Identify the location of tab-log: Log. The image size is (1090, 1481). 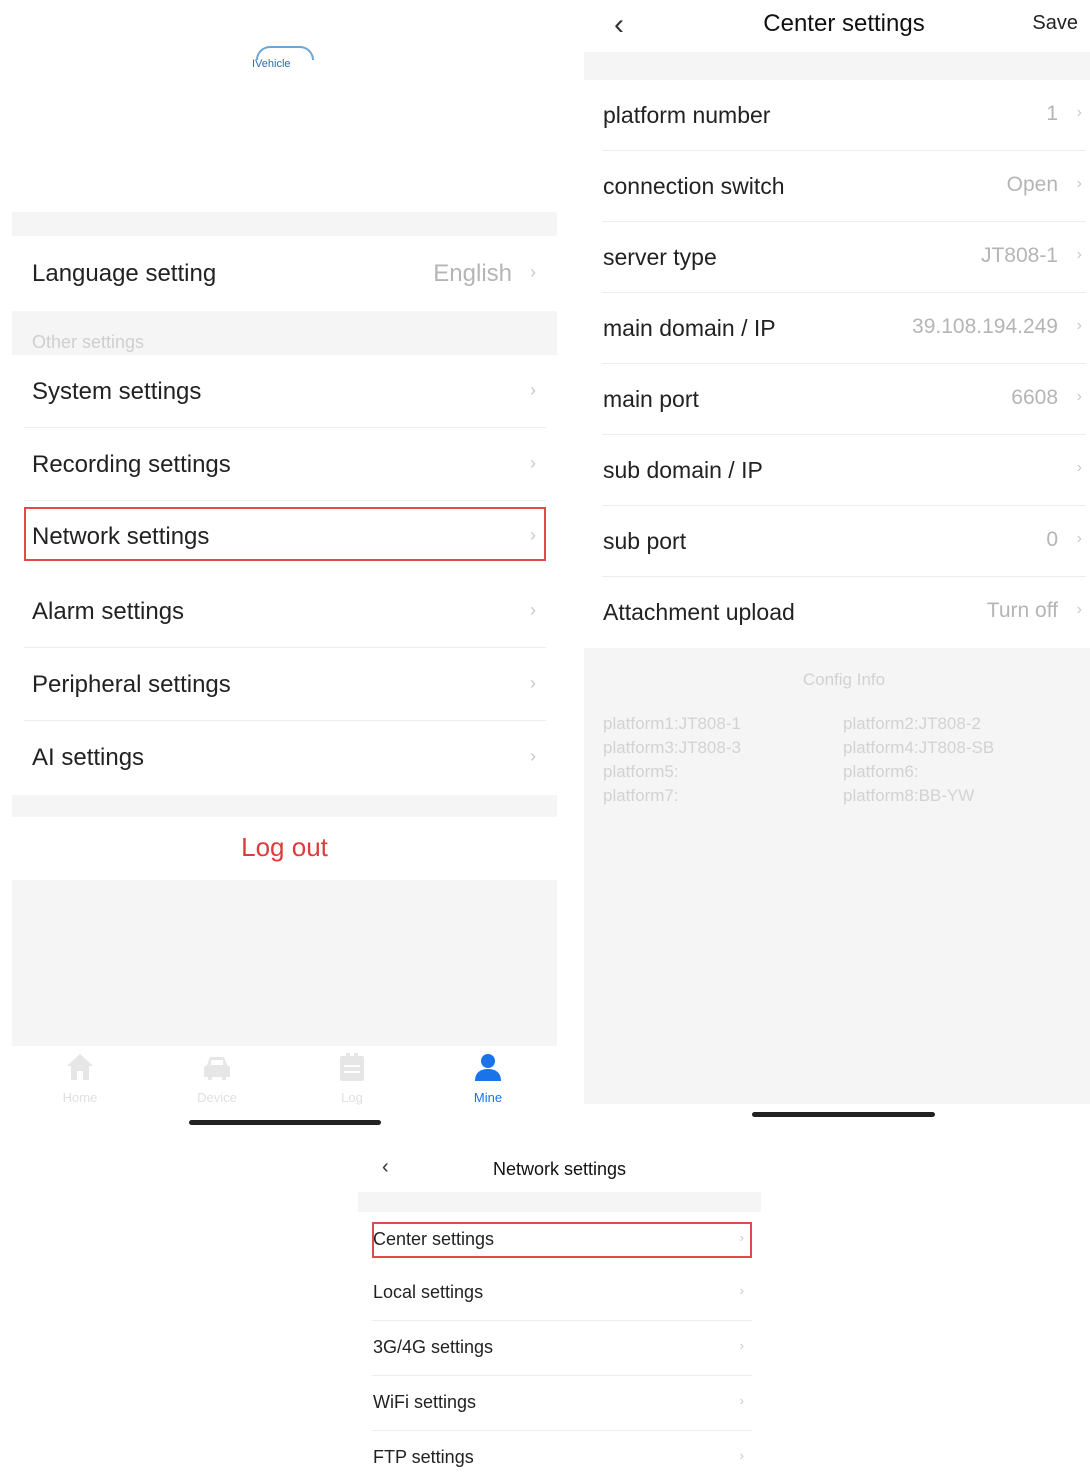
(352, 1077).